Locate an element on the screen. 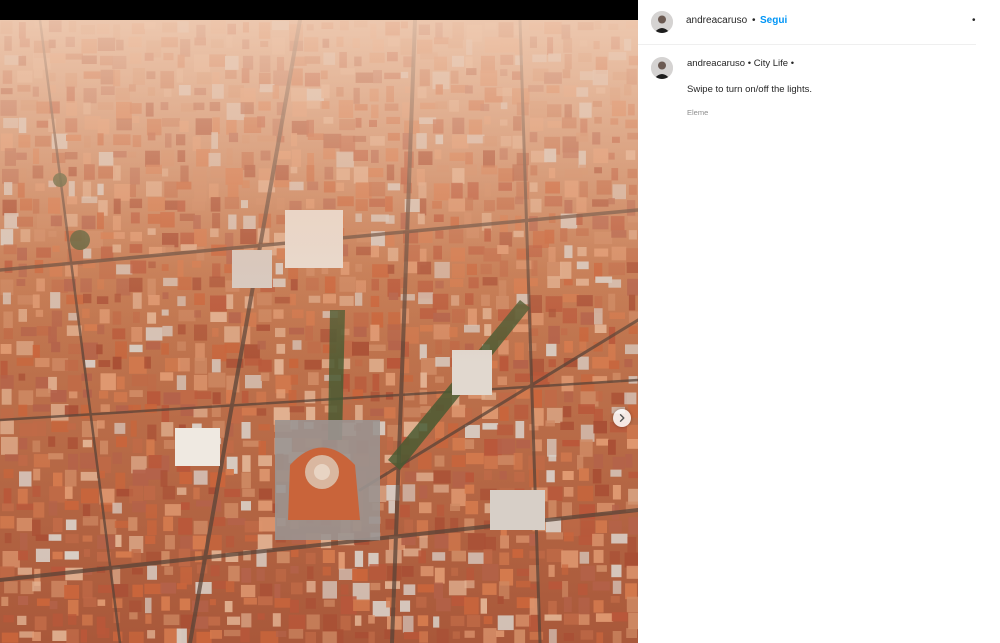 The image size is (1000, 643). next-slide-button is located at coordinates (622, 418).